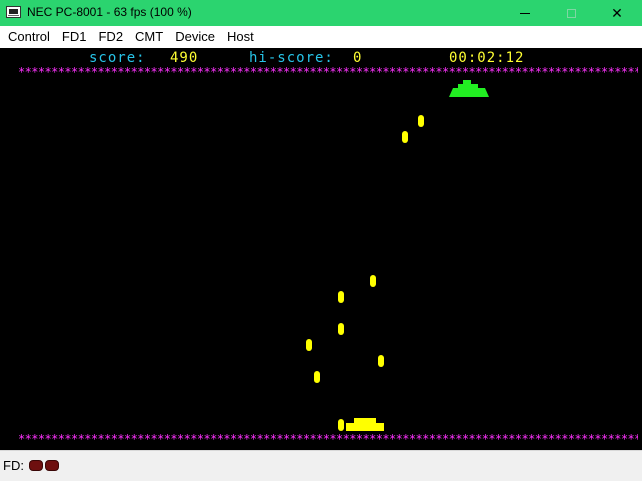 The width and height of the screenshot is (642, 481). I want to click on close-icon: ✕, so click(617, 12).